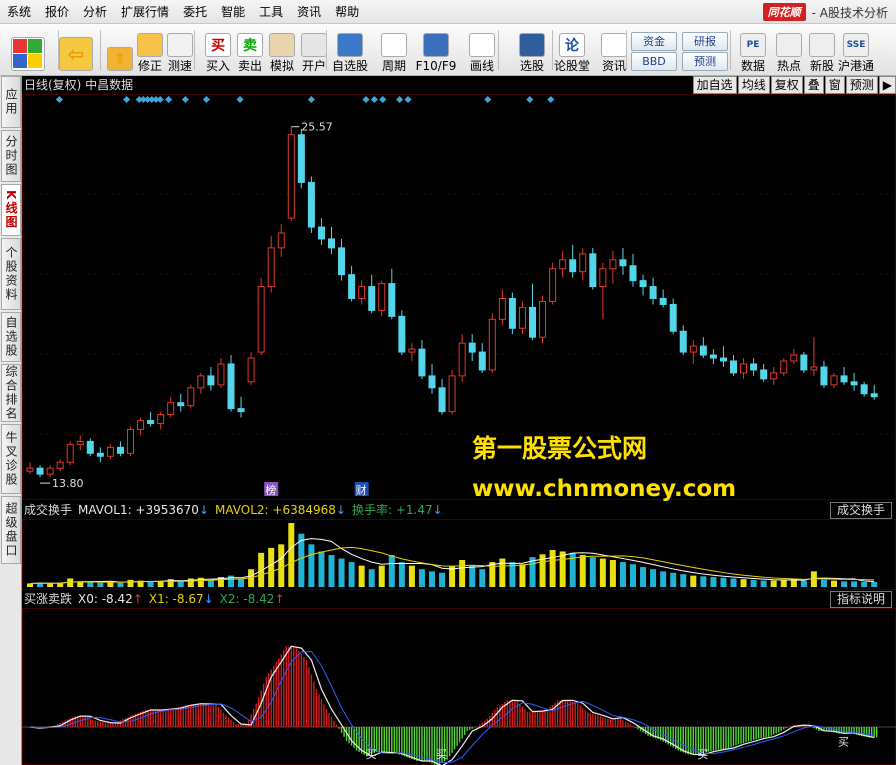  What do you see at coordinates (137, 599) in the screenshot?
I see `ind_panel-arrow-0: ↑` at bounding box center [137, 599].